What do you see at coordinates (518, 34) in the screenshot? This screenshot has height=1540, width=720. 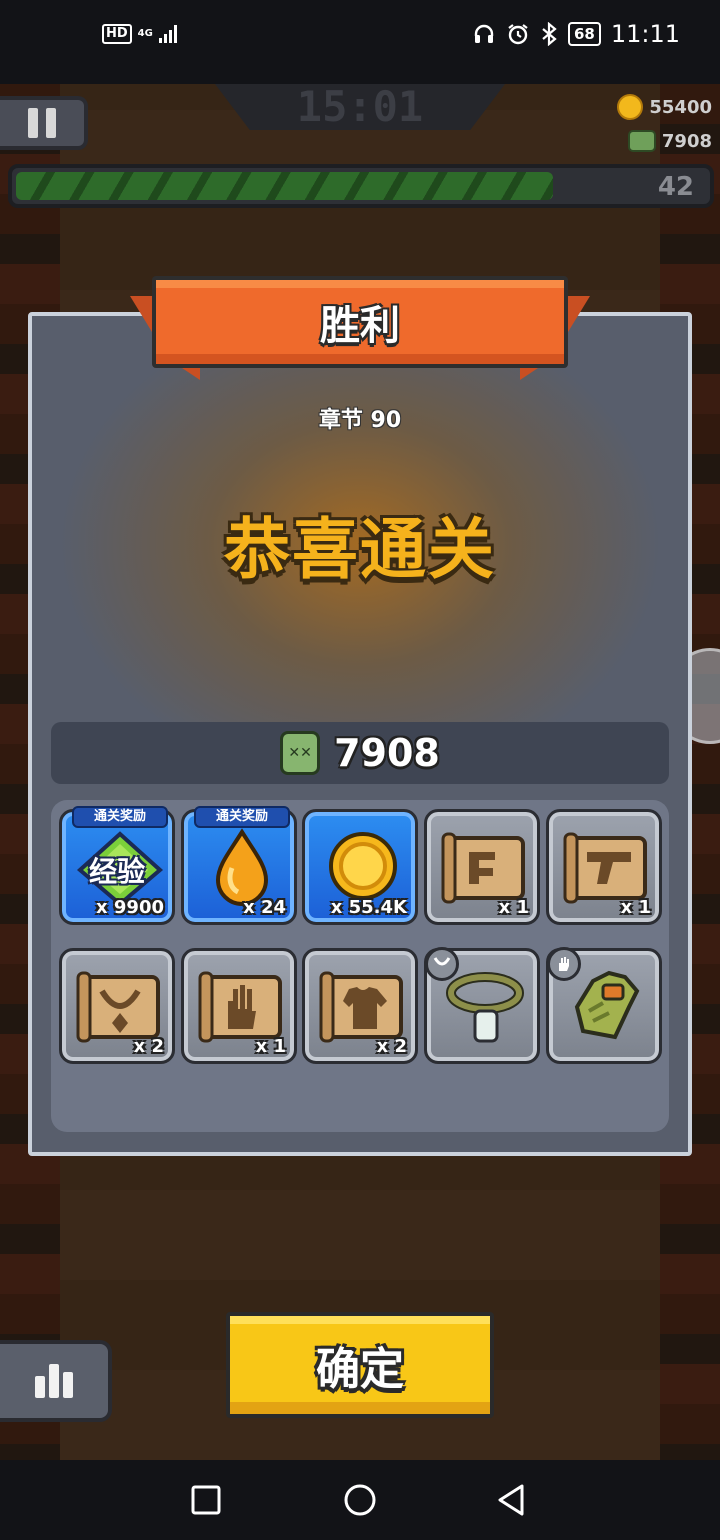 I see `alarm-icon` at bounding box center [518, 34].